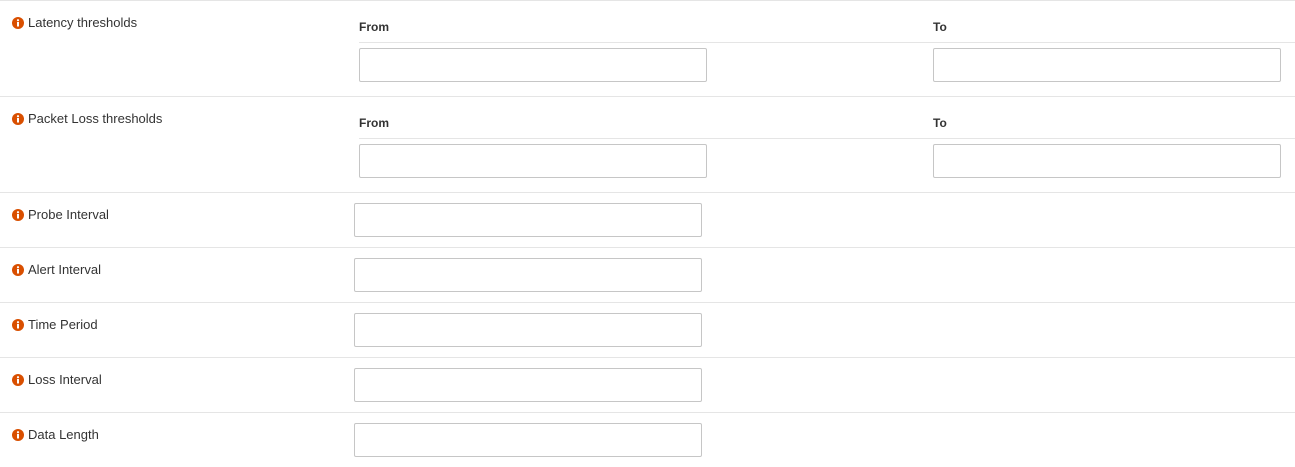 This screenshot has width=1295, height=467. I want to click on latency-from-input, so click(533, 65).